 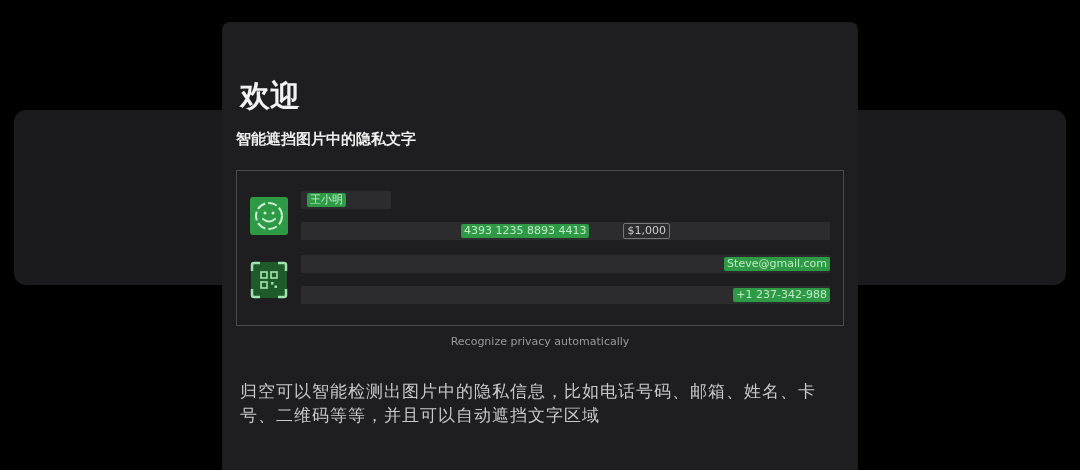 I want to click on face-scan-icon, so click(x=269, y=215).